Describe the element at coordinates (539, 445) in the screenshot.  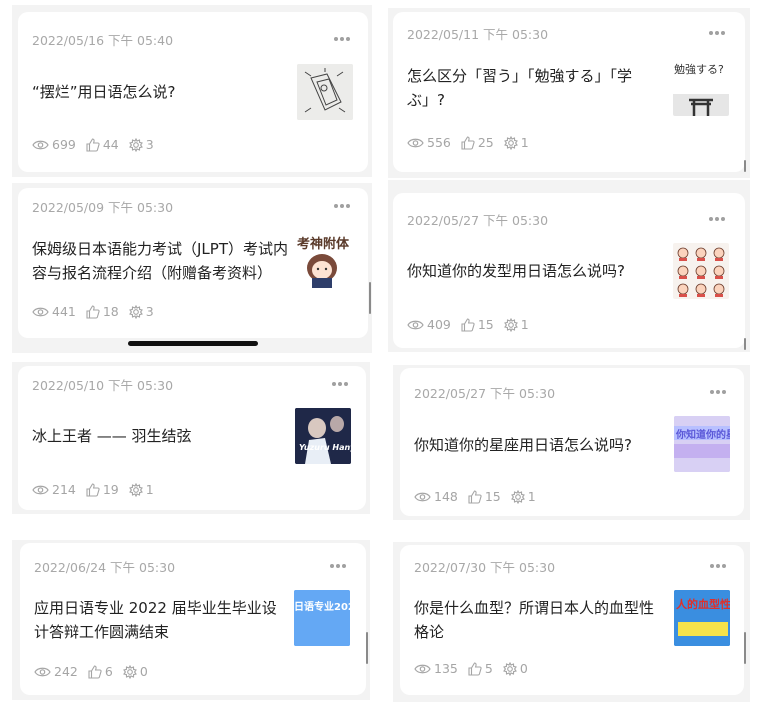
I see `article-title: 你知道你的星座用日语怎么说吗?` at that location.